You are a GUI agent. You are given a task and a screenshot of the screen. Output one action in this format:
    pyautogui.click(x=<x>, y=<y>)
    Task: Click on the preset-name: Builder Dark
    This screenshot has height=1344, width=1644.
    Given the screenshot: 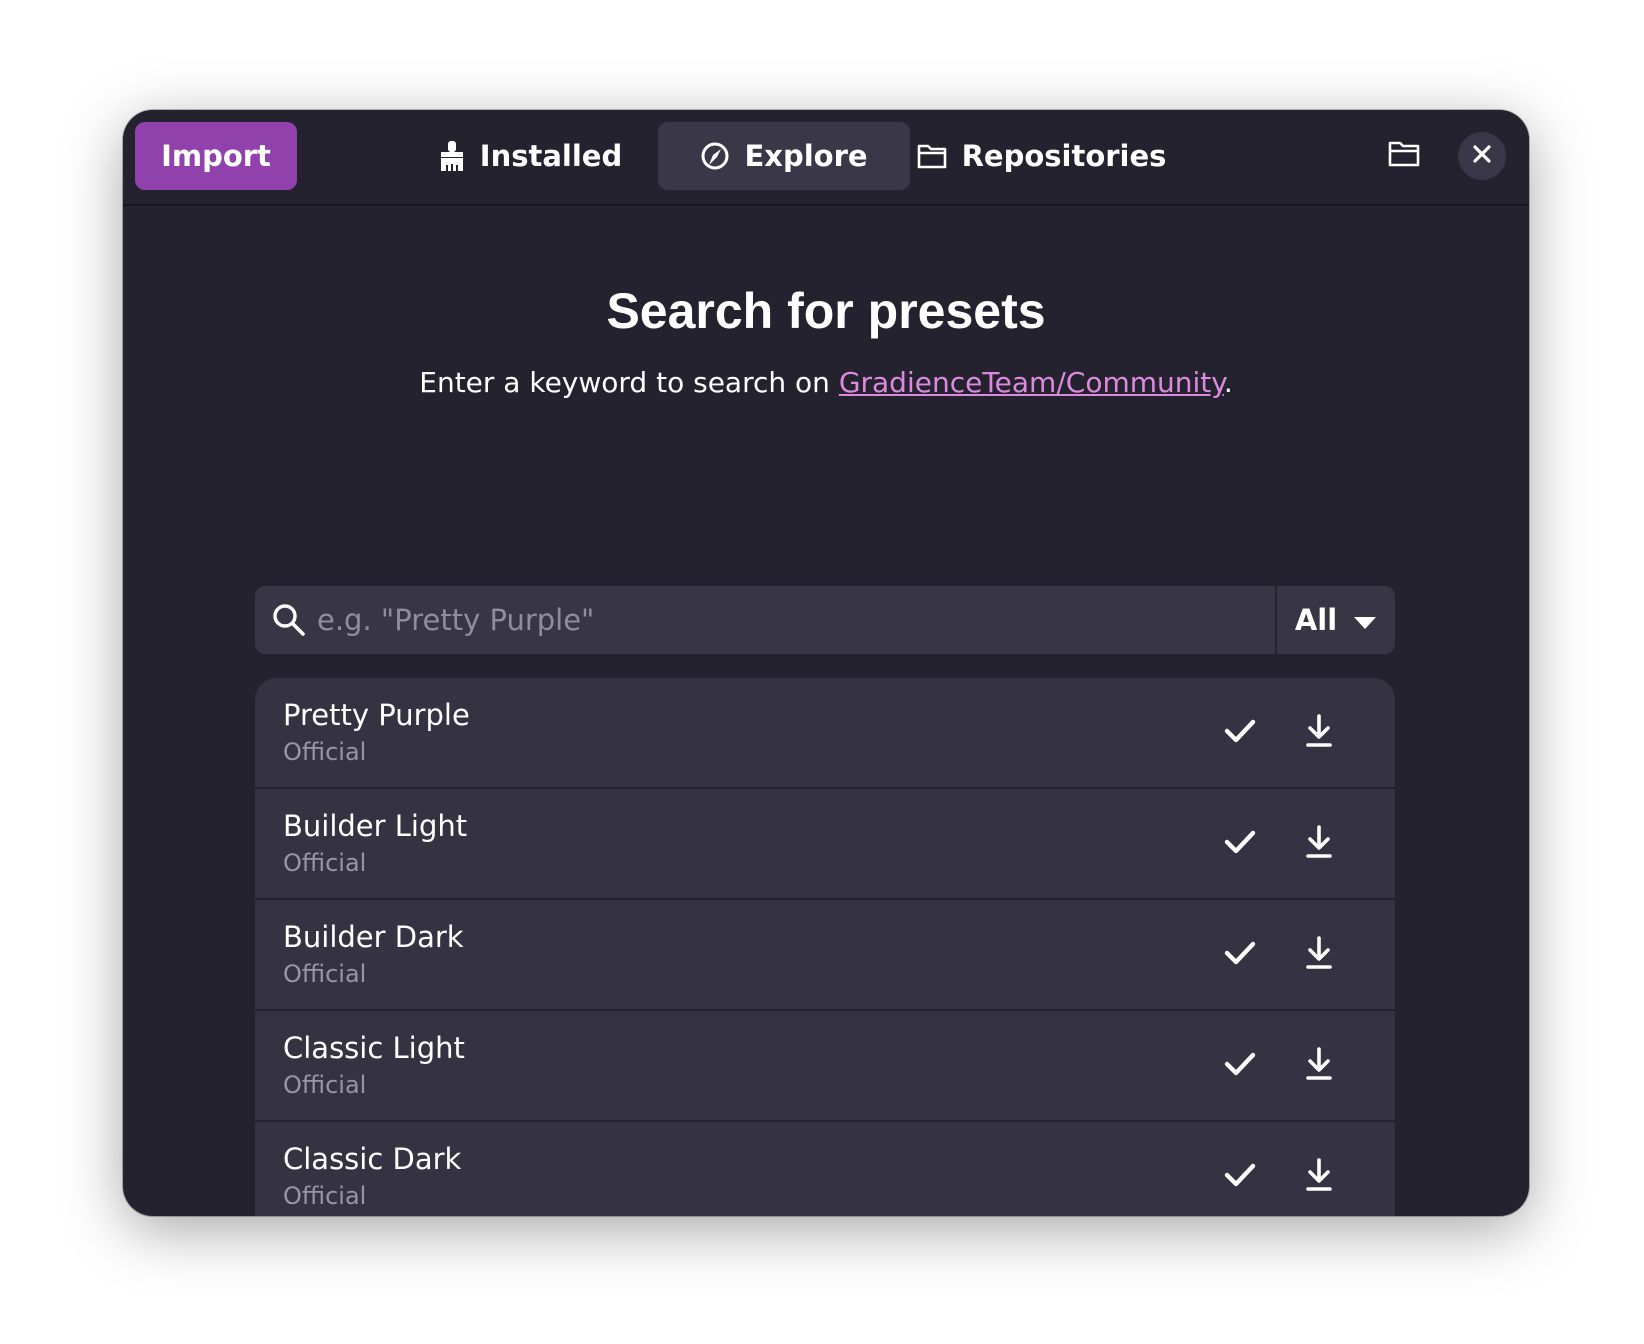 What is the action you would take?
    pyautogui.click(x=373, y=937)
    